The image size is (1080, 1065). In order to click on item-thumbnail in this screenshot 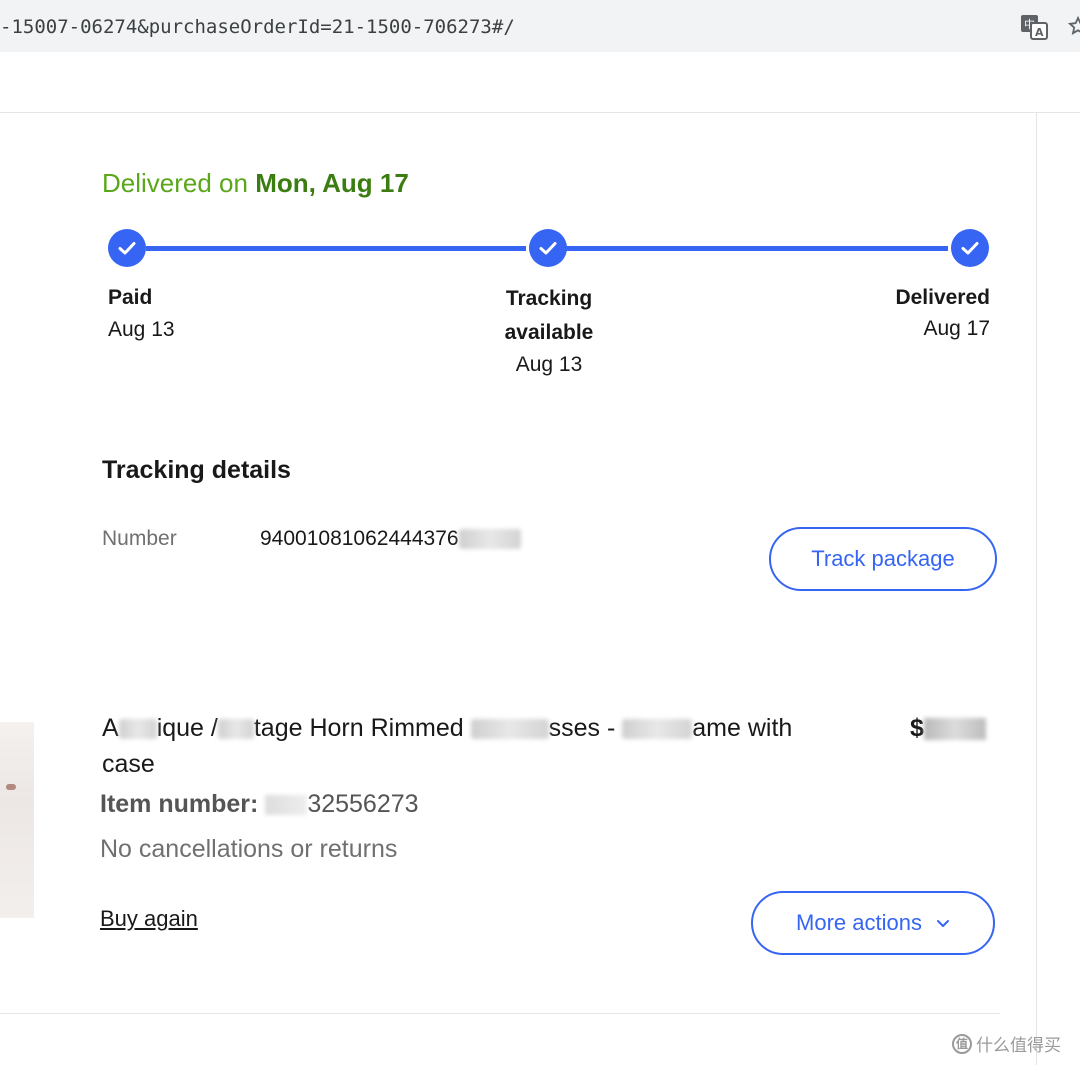, I will do `click(17, 820)`.